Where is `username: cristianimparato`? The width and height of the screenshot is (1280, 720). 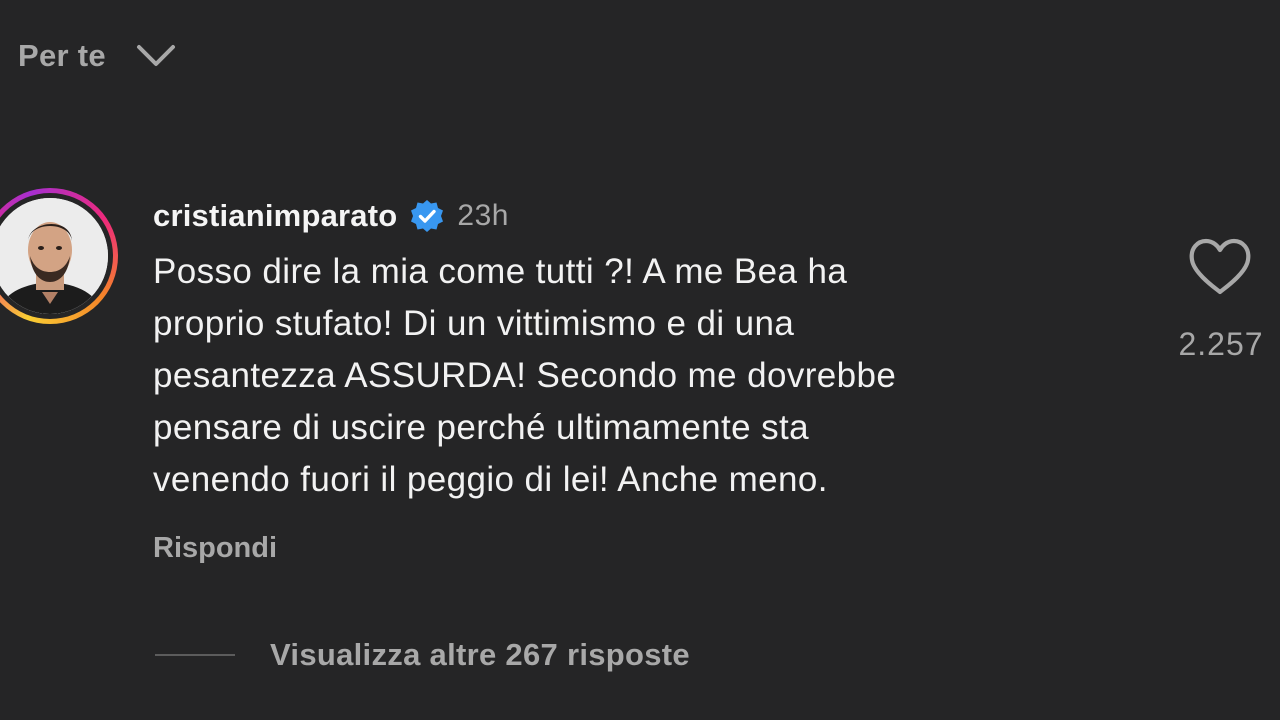 username: cristianimparato is located at coordinates (275, 216).